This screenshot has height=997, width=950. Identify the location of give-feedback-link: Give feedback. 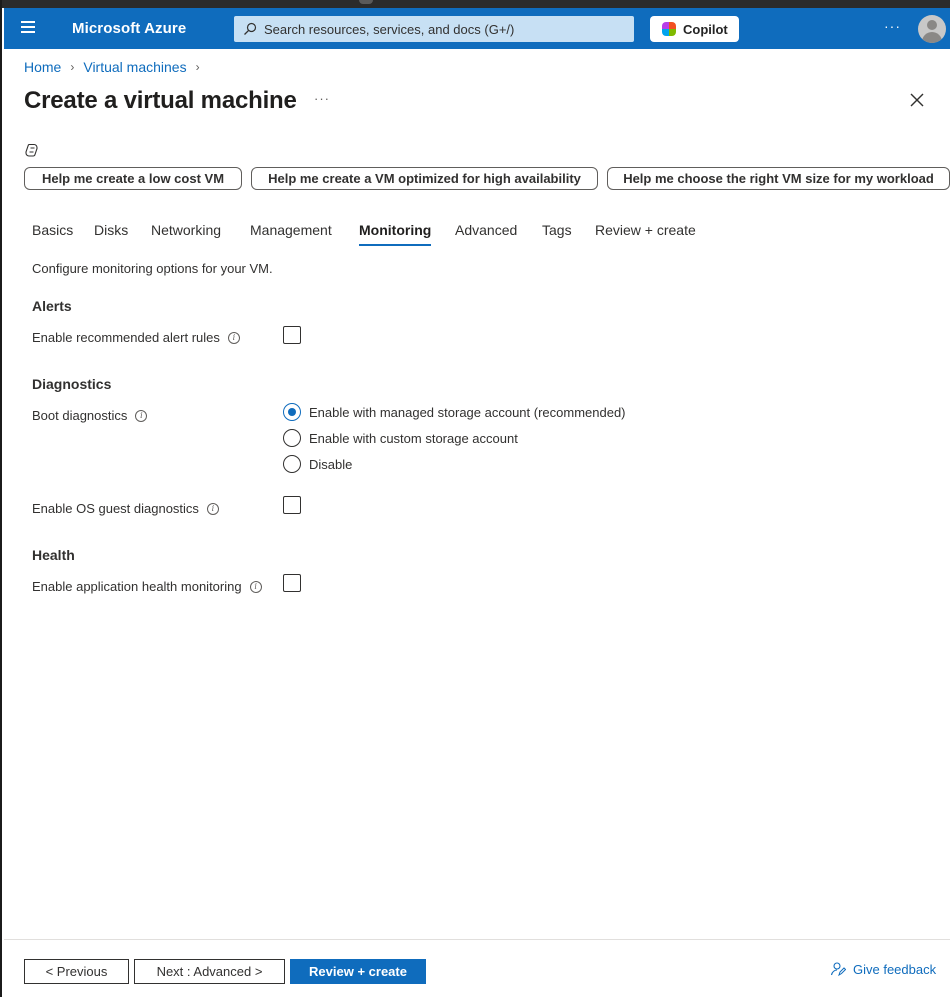
(883, 969).